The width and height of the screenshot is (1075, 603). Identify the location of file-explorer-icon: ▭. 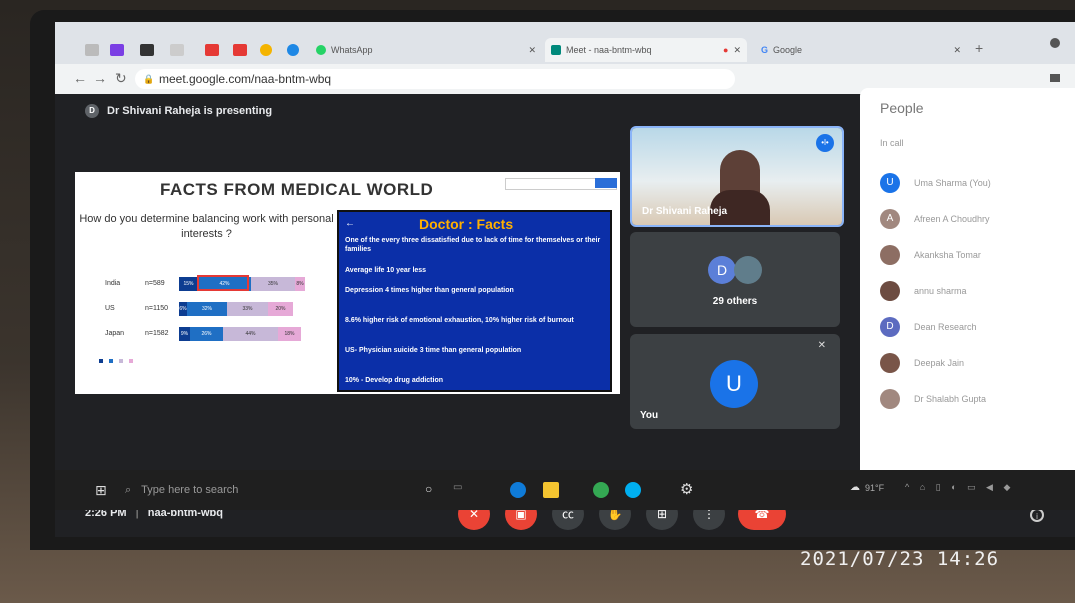
(457, 487).